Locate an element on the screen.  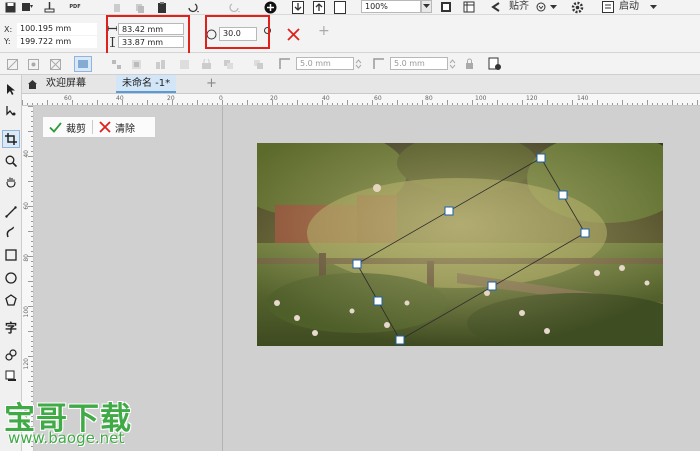
width-field: 83.42 mm is located at coordinates (151, 29).